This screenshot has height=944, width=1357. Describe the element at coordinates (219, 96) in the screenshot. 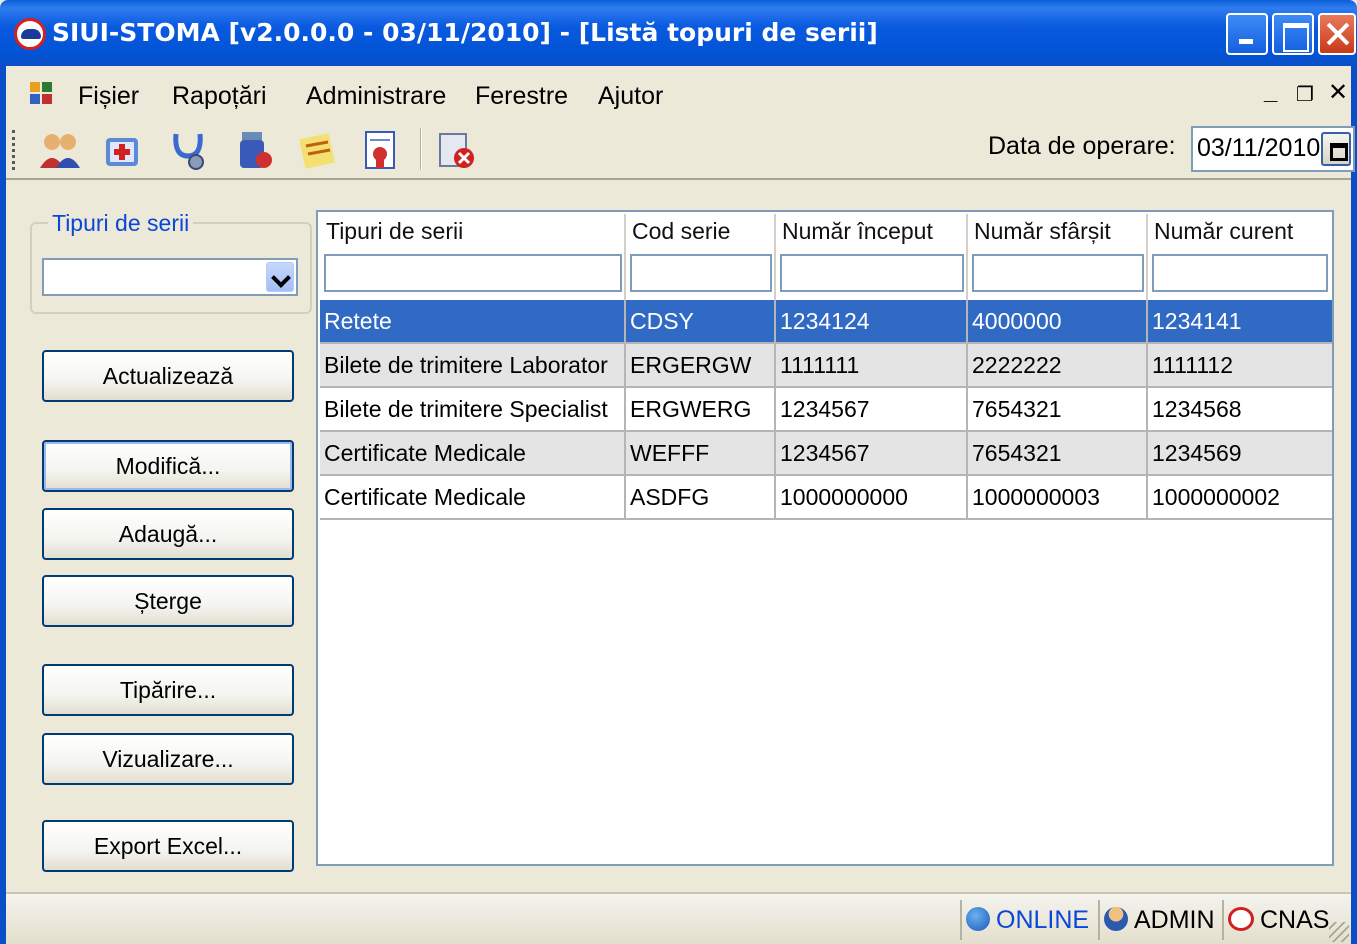

I see `menu-rapoarte: Rapoțări` at that location.